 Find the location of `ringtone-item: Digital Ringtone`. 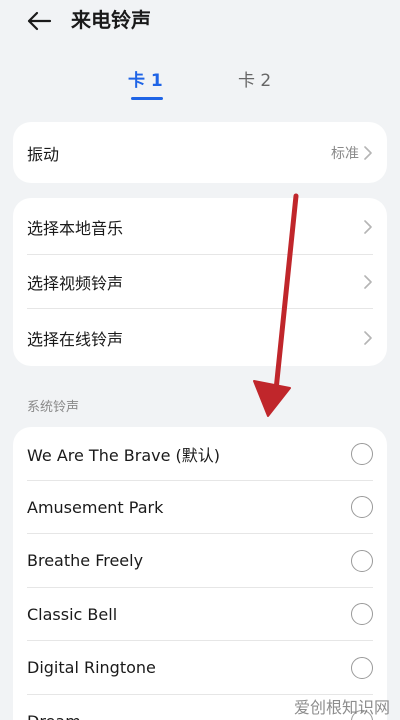

ringtone-item: Digital Ringtone is located at coordinates (200, 668).